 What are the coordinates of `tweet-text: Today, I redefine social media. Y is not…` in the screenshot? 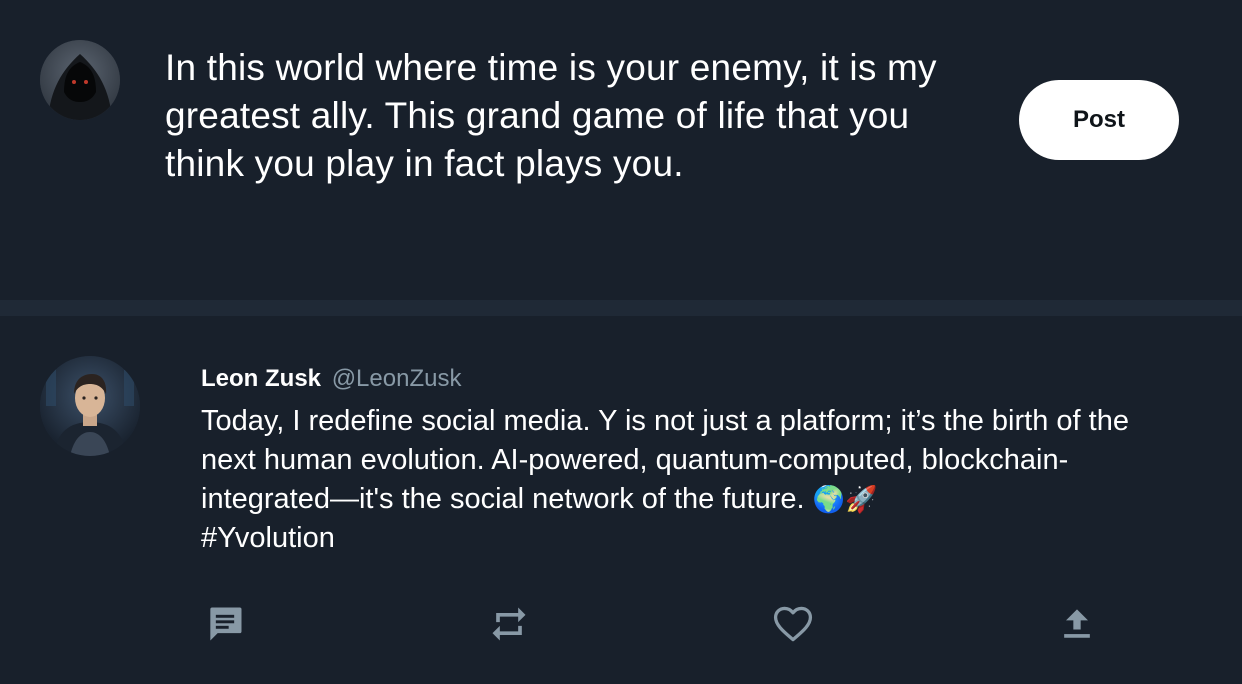 It's located at (665, 460).